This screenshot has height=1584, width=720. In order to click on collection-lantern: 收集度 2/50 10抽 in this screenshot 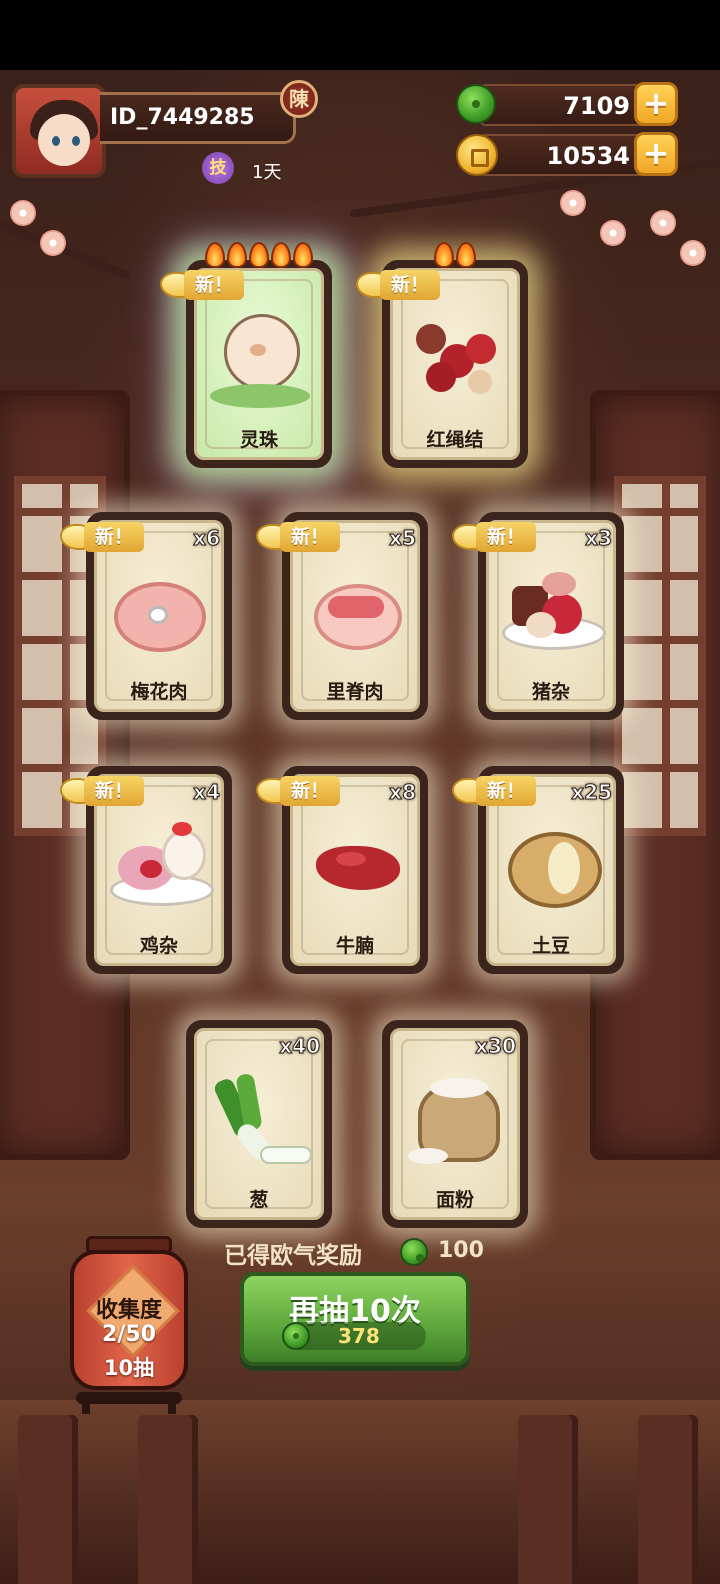, I will do `click(129, 1325)`.